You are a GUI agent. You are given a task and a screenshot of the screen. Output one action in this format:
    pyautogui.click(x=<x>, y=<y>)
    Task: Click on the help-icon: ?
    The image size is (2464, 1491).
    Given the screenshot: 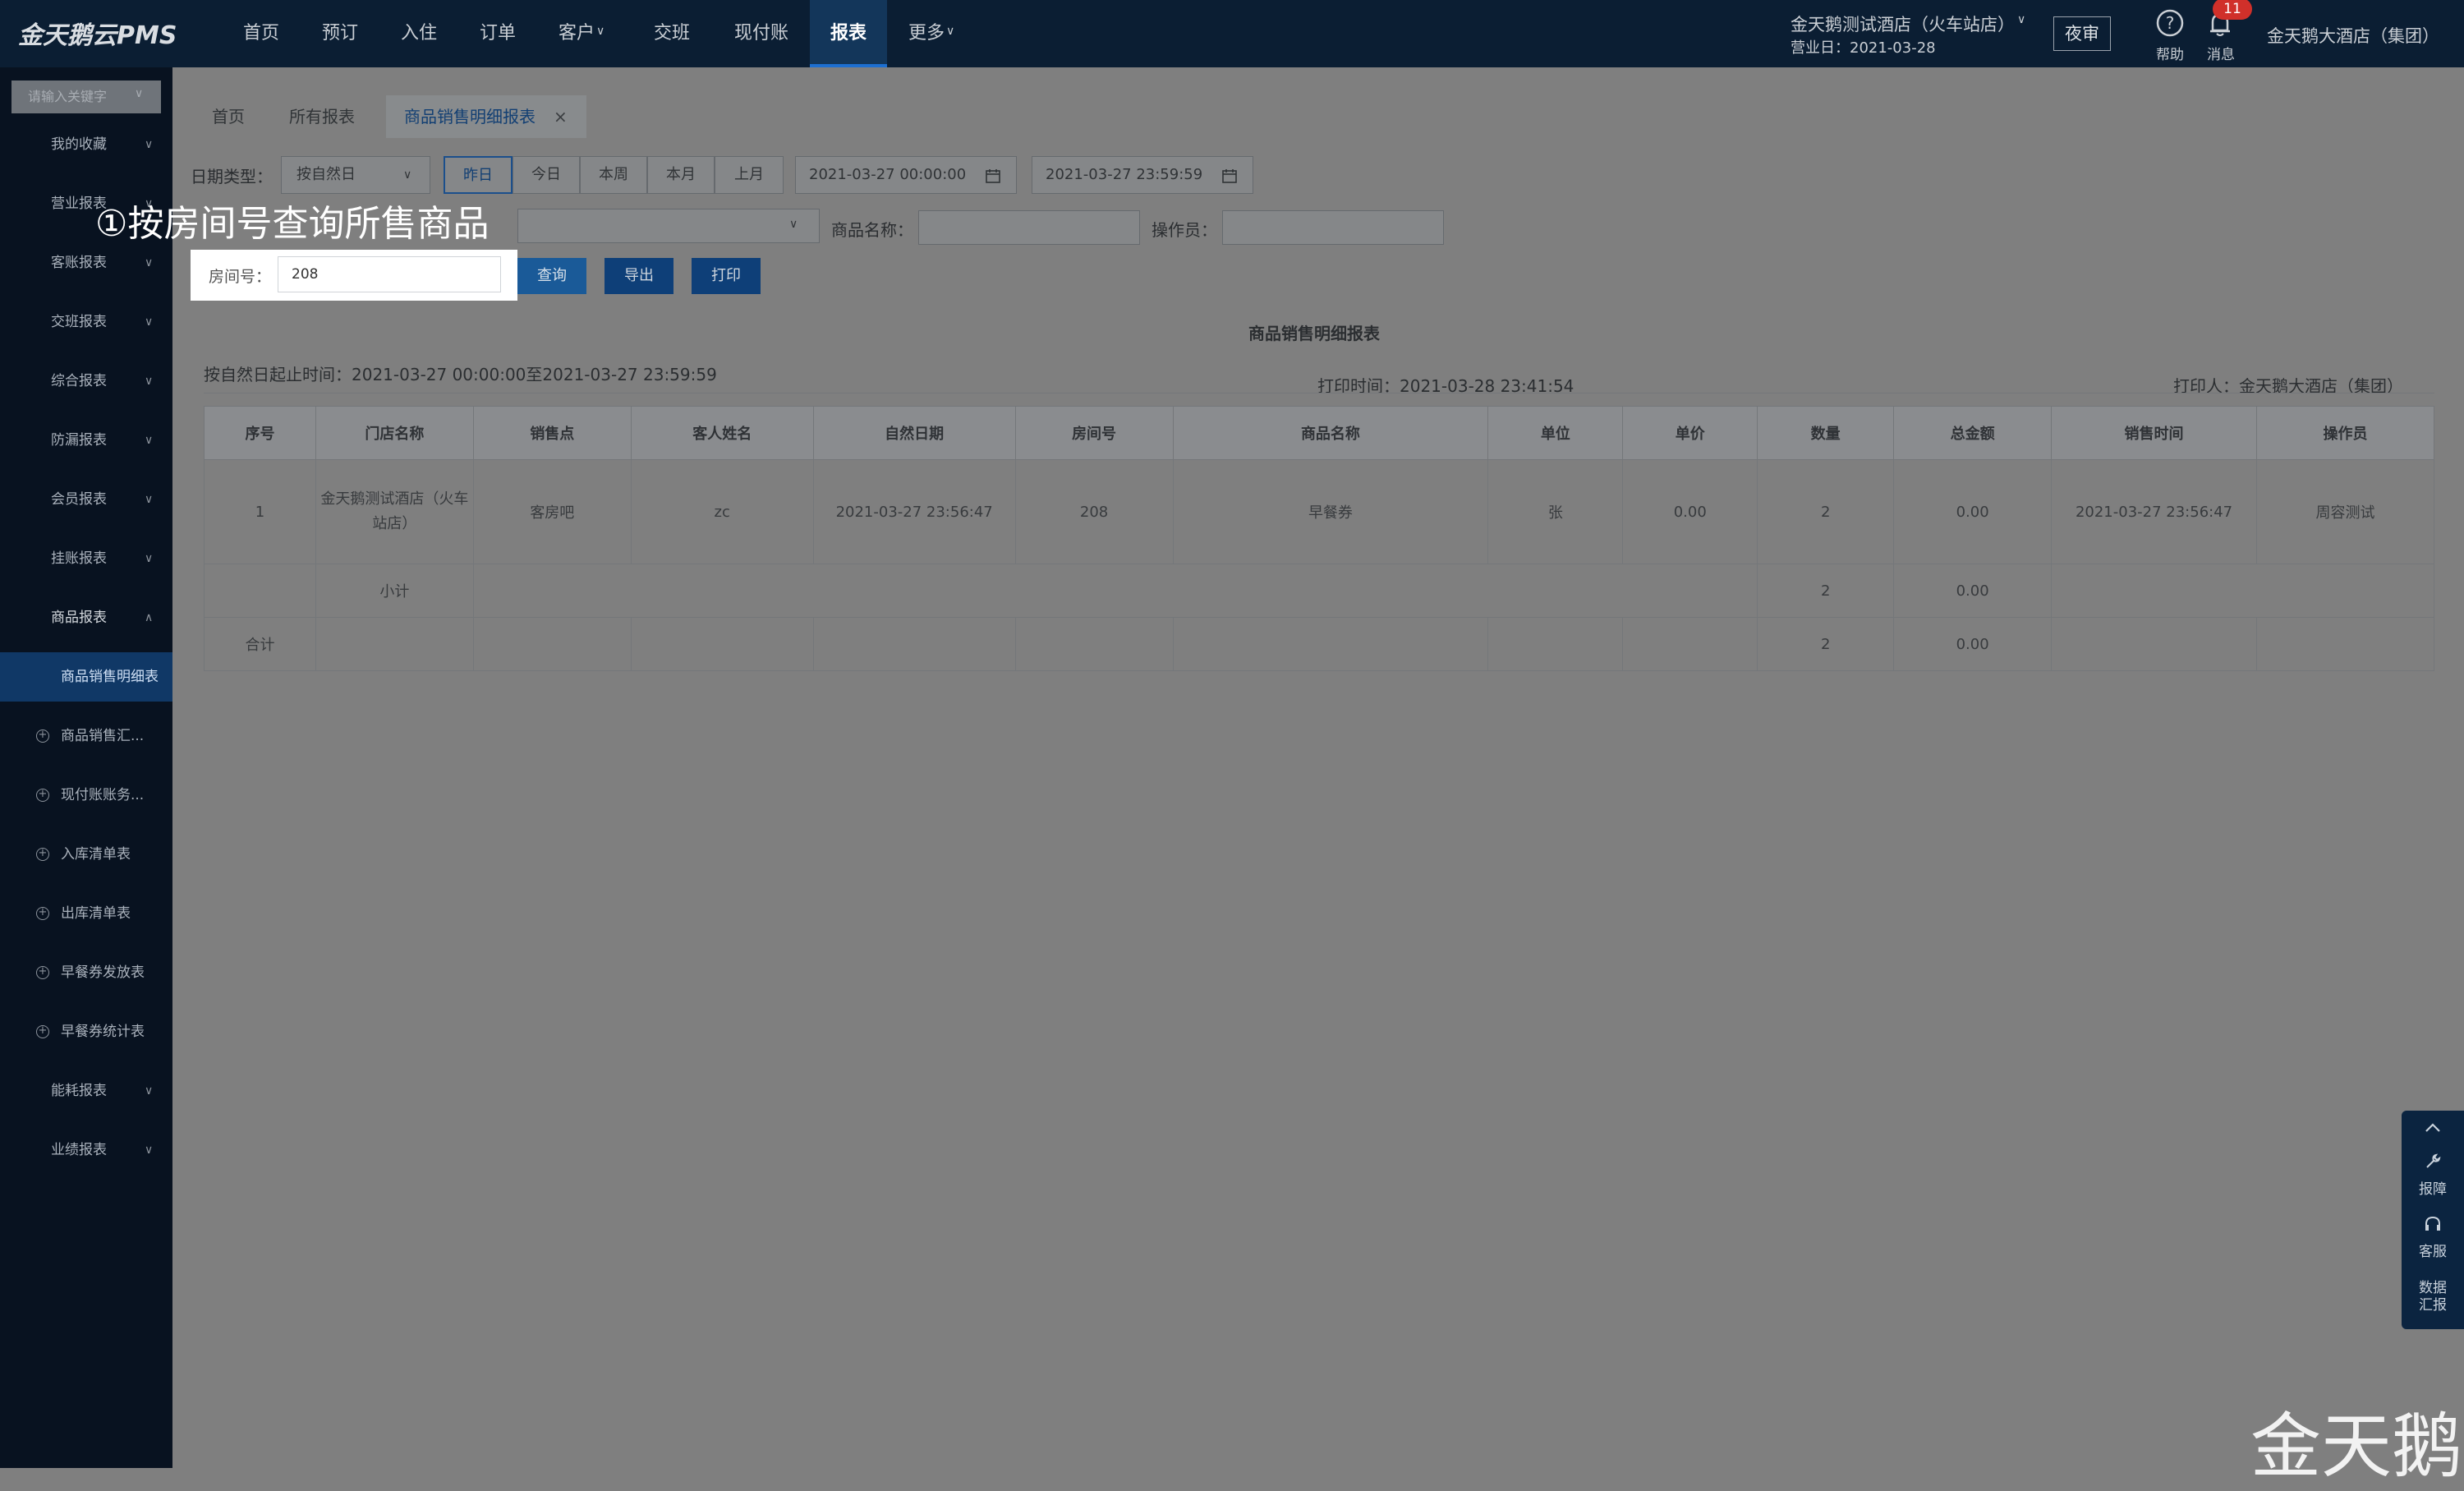 What is the action you would take?
    pyautogui.click(x=2170, y=23)
    